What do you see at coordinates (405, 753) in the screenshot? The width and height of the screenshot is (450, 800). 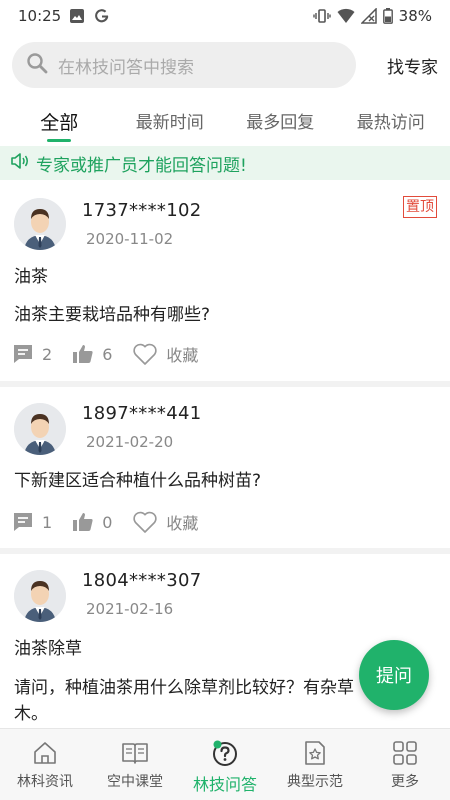 I see `grid-icon` at bounding box center [405, 753].